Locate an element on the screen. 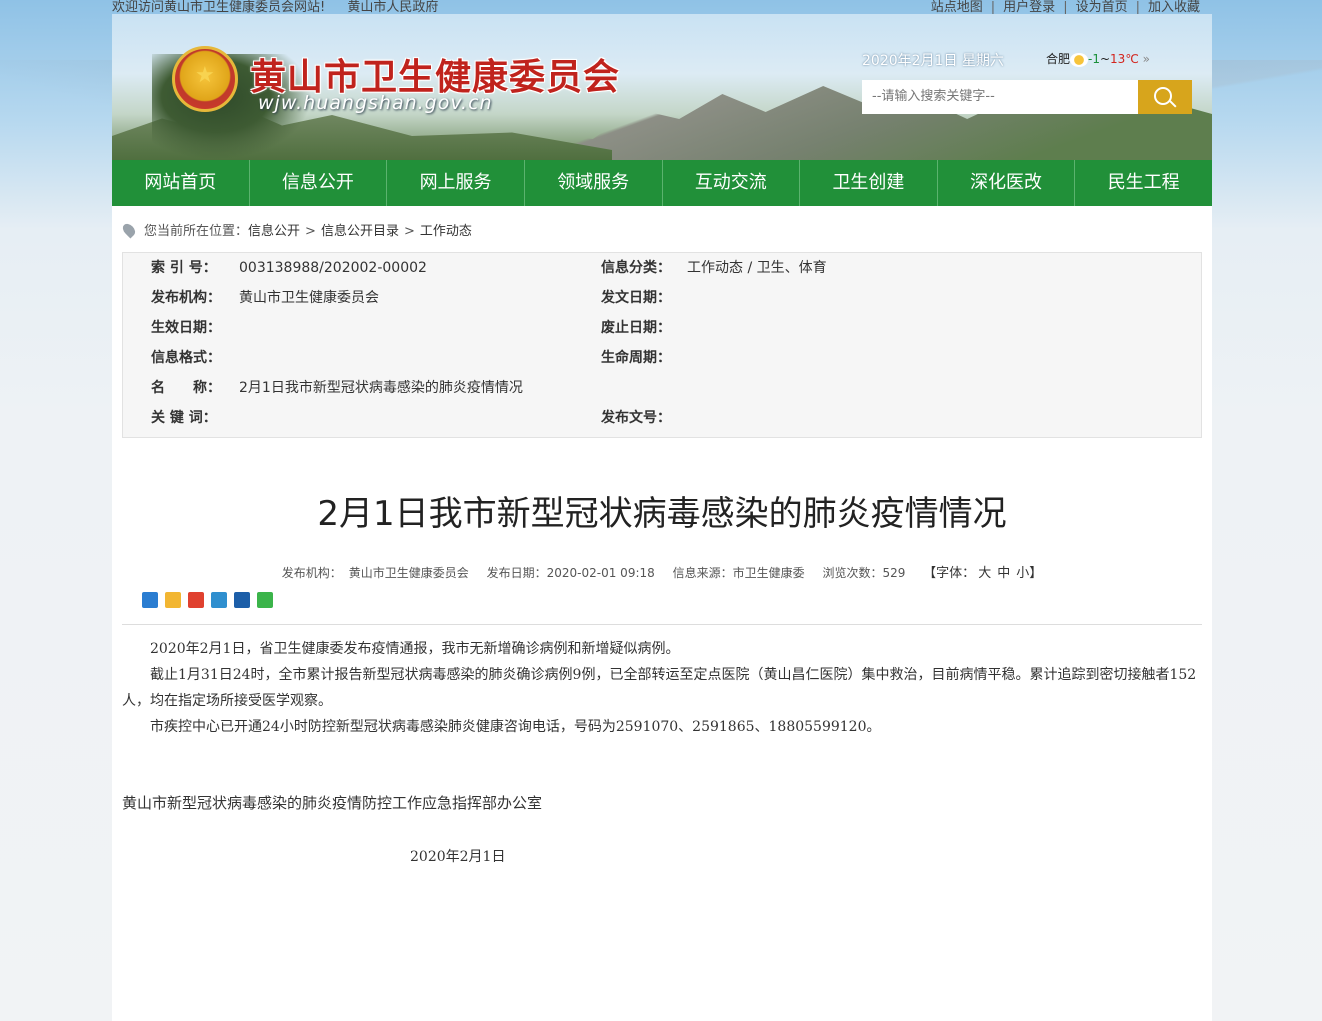 This screenshot has height=1021, width=1322. category-value: 工作动态 / 卫生、体育 is located at coordinates (757, 268).